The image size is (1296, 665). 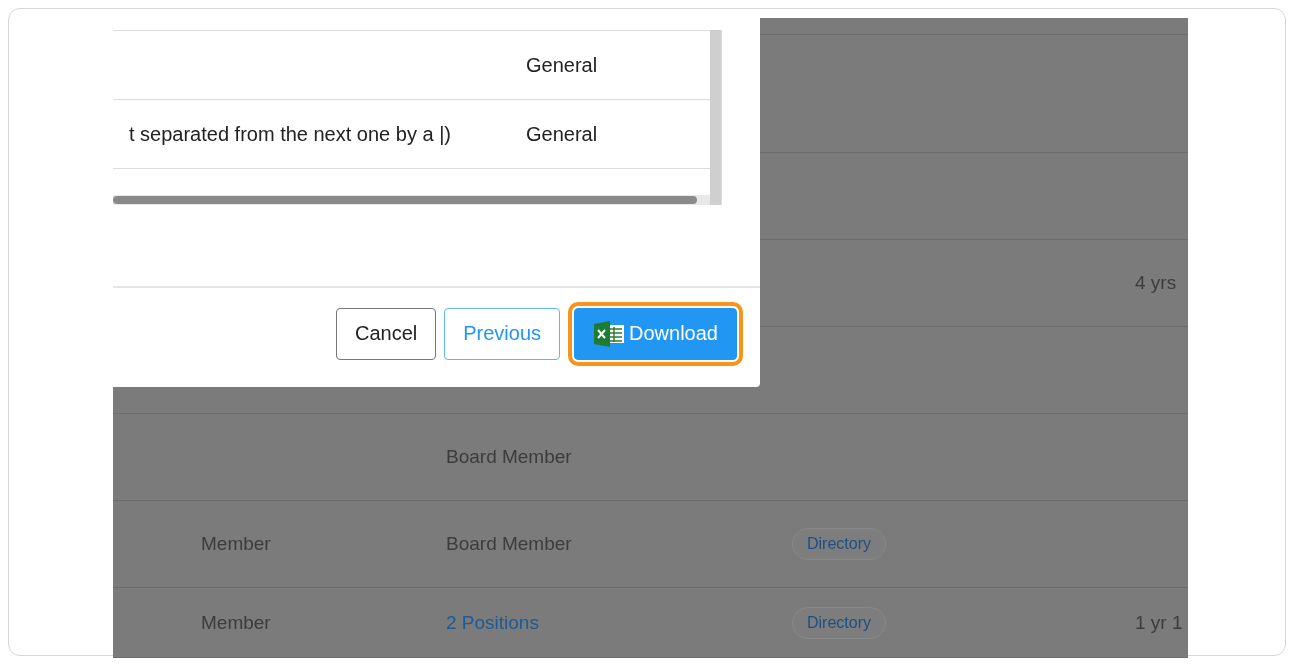 I want to click on positions-link: 2 Positions, so click(x=492, y=622).